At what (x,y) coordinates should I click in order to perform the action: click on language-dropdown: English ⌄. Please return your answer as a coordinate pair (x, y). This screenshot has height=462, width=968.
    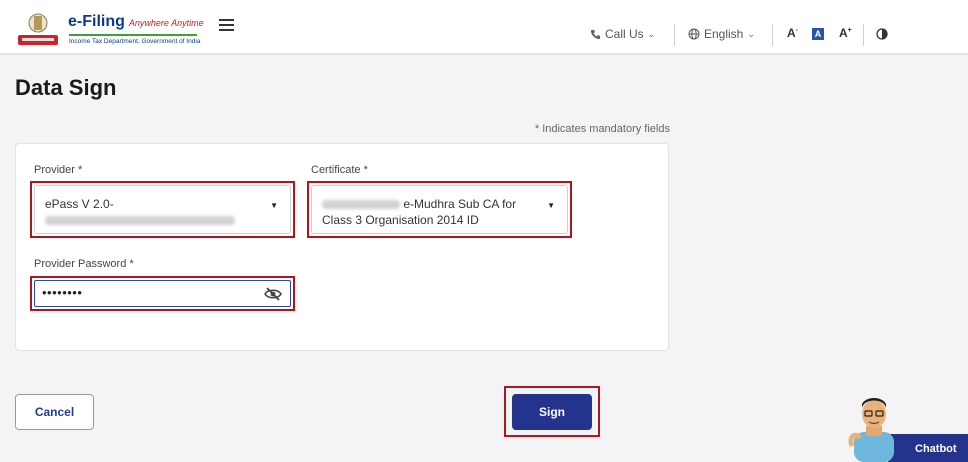
    Looking at the image, I should click on (721, 34).